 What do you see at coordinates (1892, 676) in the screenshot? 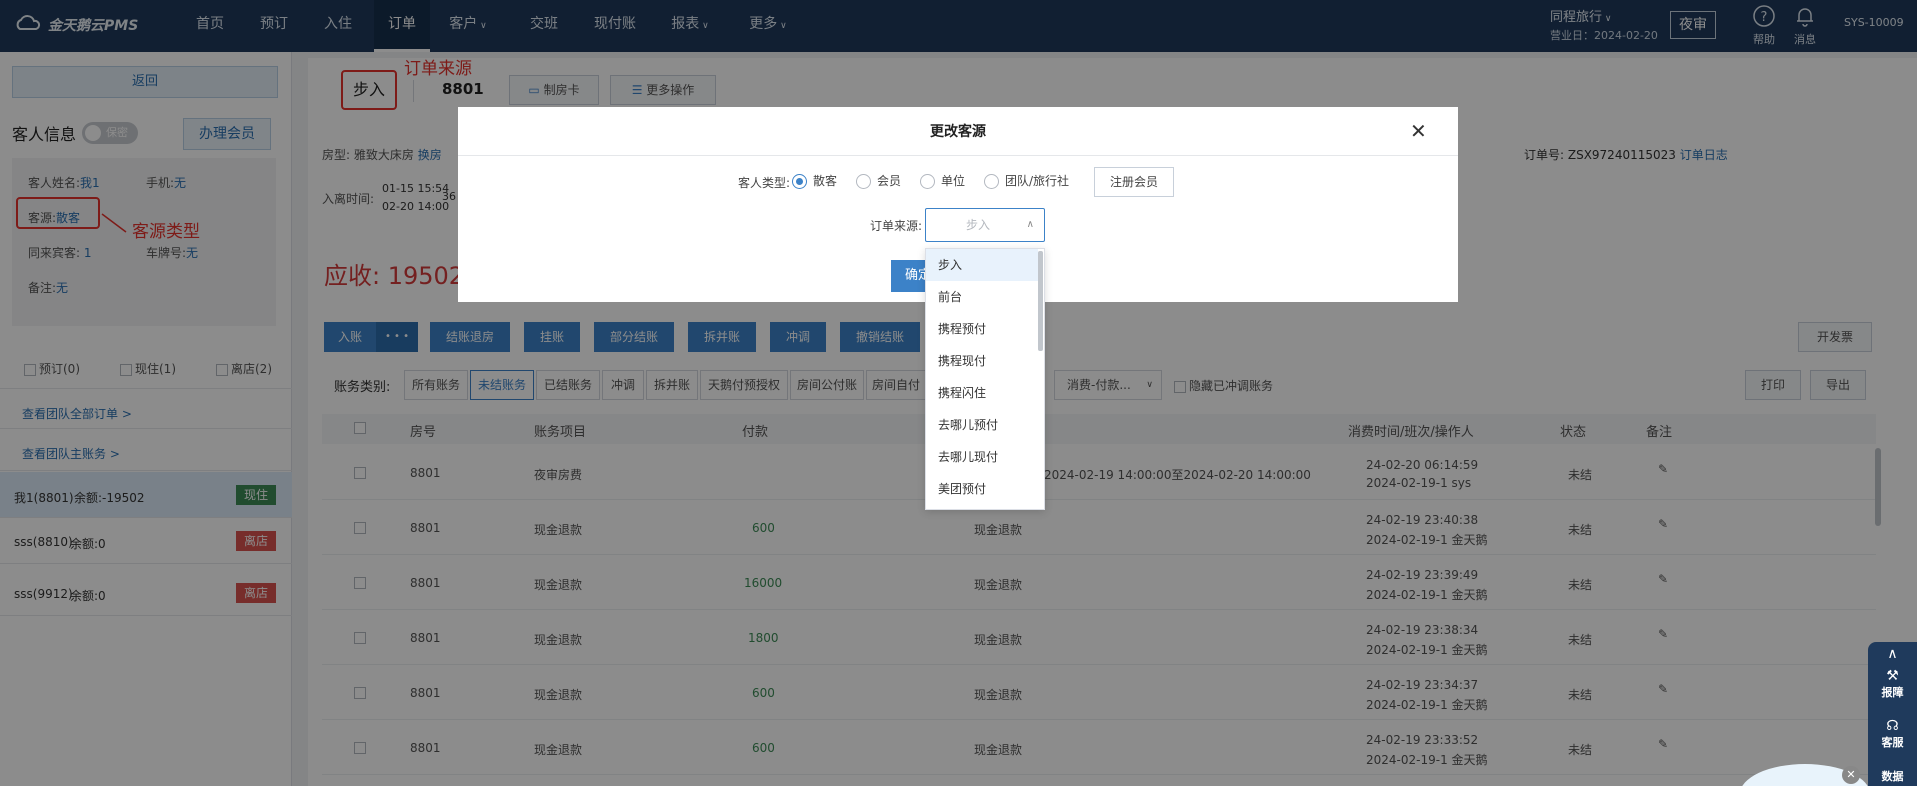
I see `wrench-icon: ⚒` at bounding box center [1892, 676].